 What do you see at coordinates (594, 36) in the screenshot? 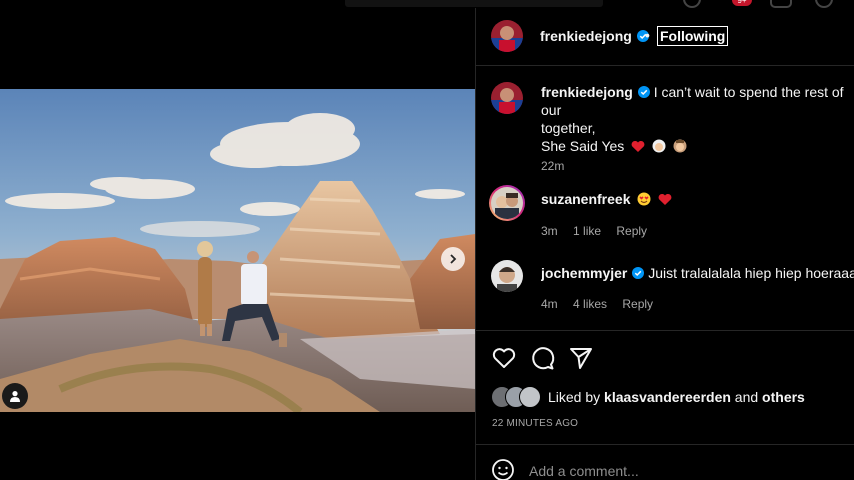
I see `author-username: frenkiedejong` at bounding box center [594, 36].